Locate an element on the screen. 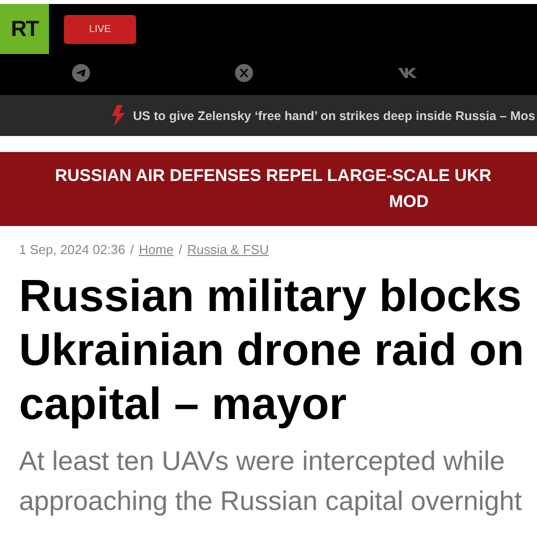 The width and height of the screenshot is (537, 540). lightning-icon is located at coordinates (118, 115).